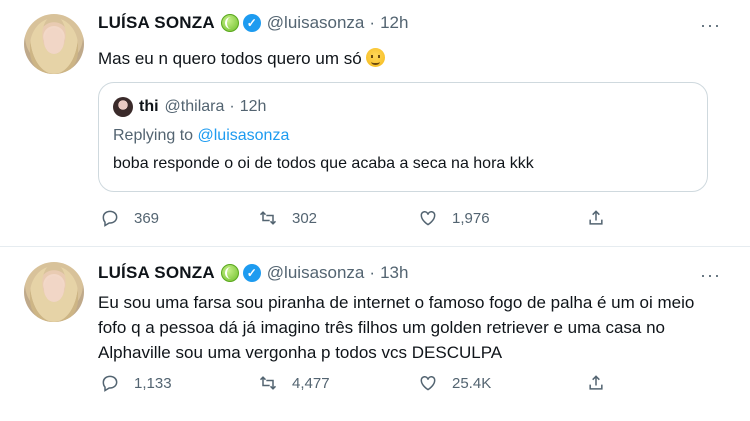 The height and width of the screenshot is (421, 750). I want to click on like-button: 1,976, so click(454, 218).